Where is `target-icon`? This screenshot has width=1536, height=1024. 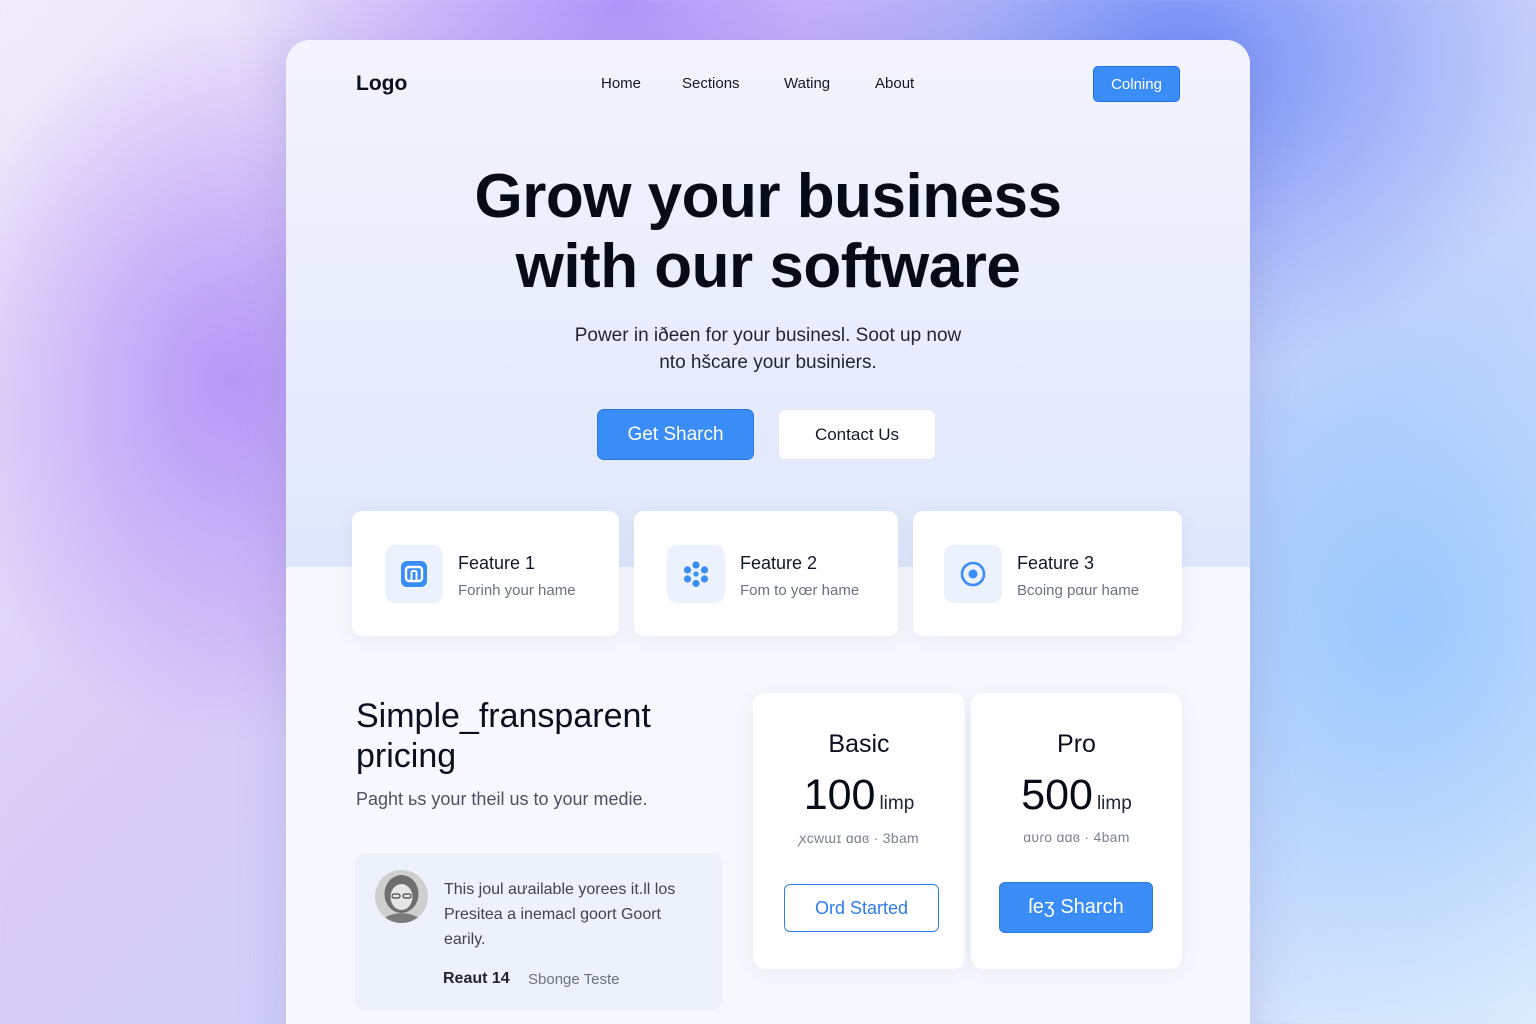
target-icon is located at coordinates (973, 574).